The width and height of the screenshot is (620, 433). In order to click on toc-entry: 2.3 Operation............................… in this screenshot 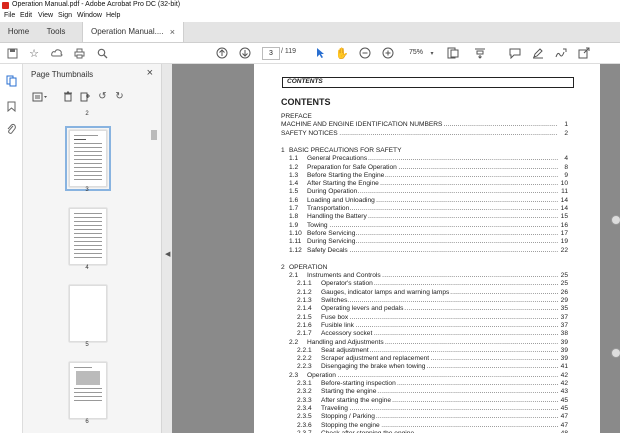, I will do `click(424, 375)`.